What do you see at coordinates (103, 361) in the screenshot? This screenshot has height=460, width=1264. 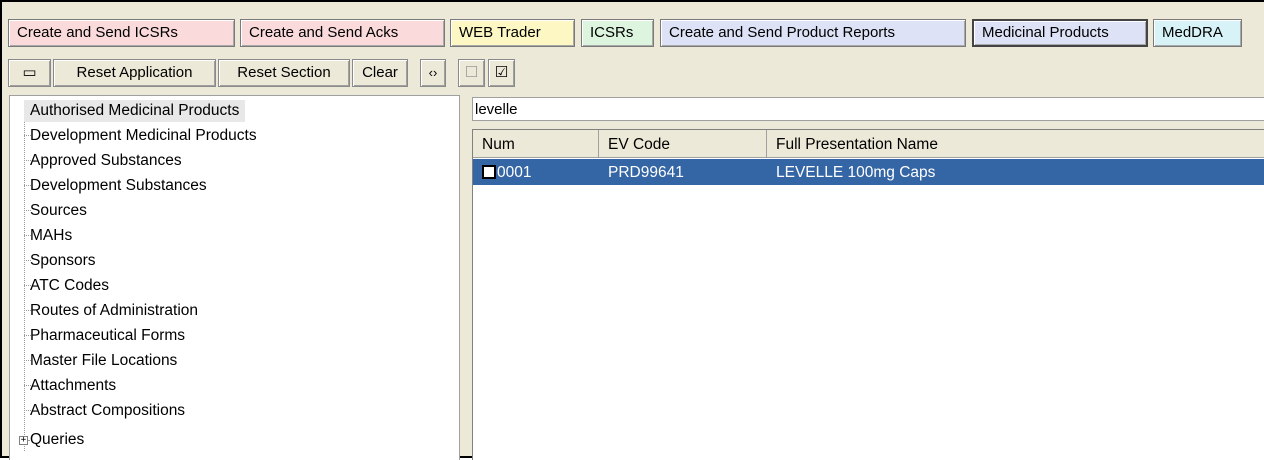 I see `tree-item-master-file-locations: Master File Locations` at bounding box center [103, 361].